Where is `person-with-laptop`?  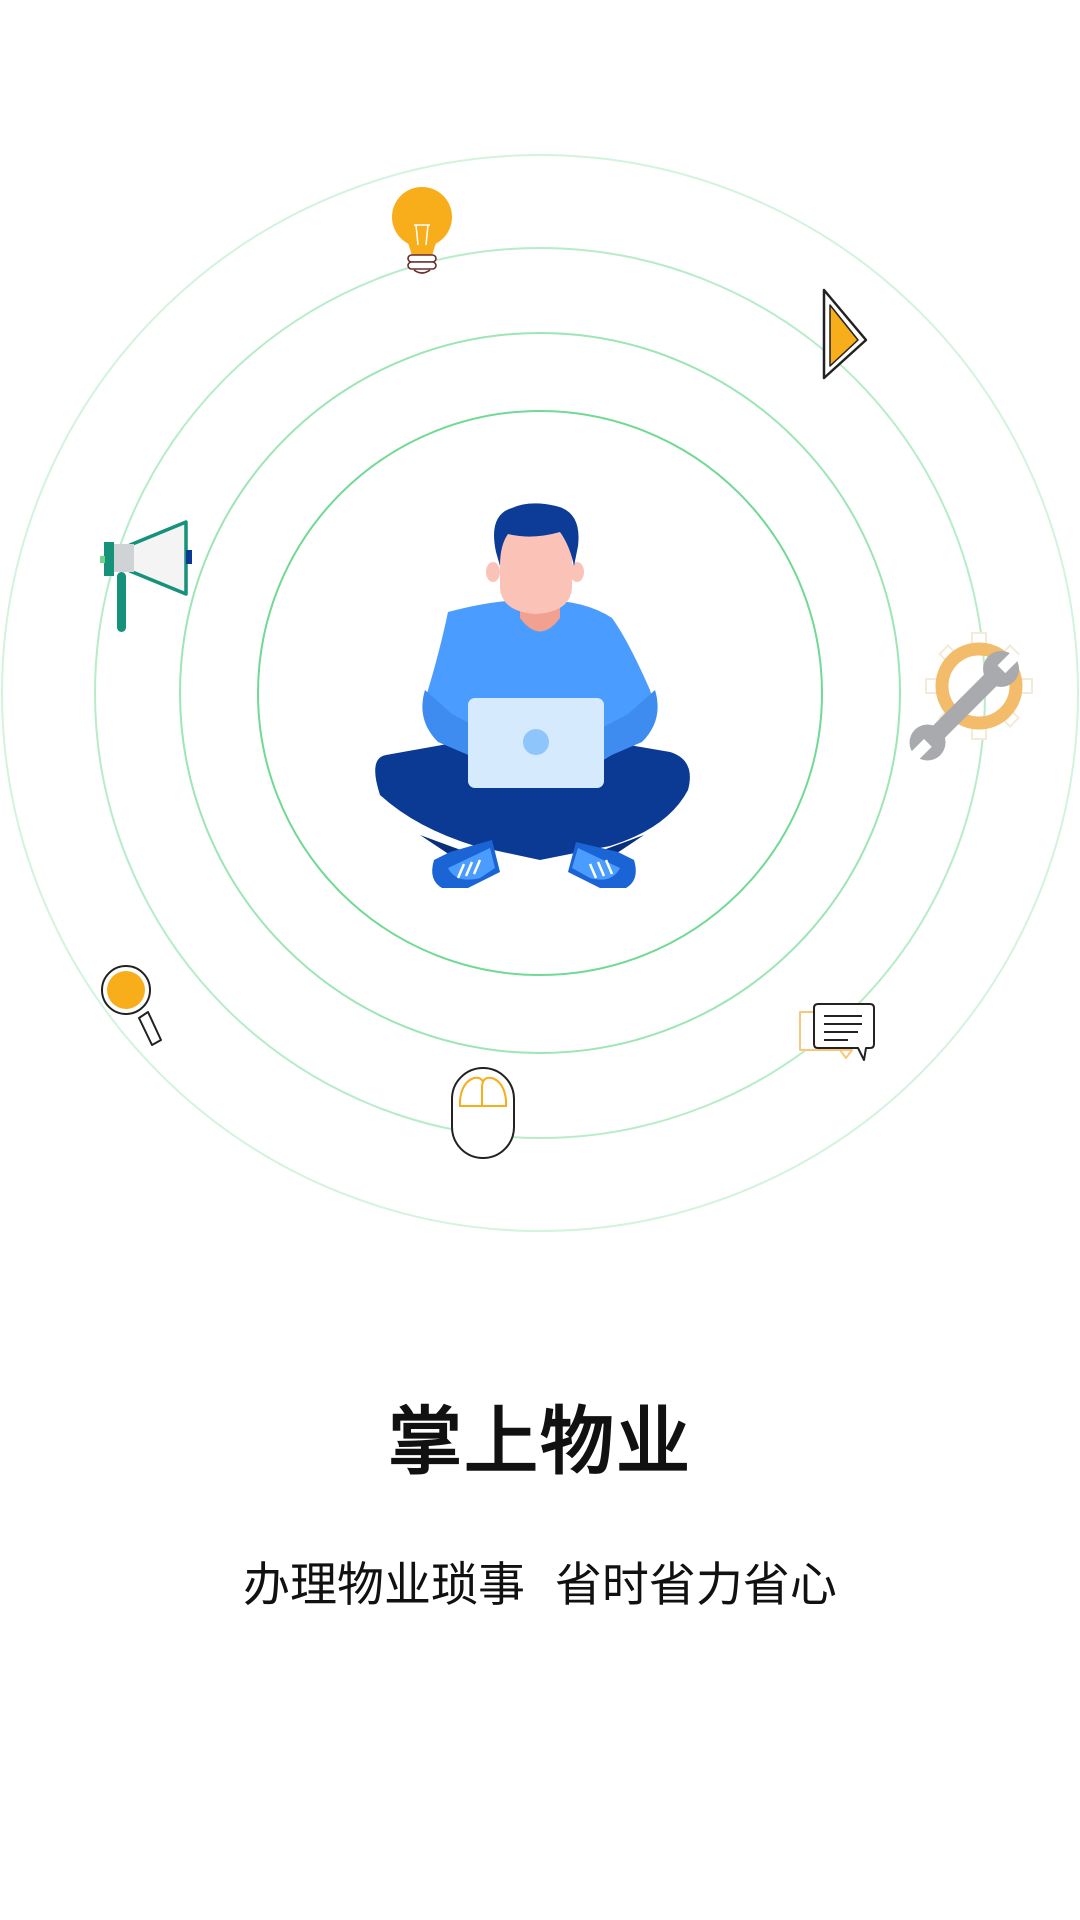 person-with-laptop is located at coordinates (532, 695).